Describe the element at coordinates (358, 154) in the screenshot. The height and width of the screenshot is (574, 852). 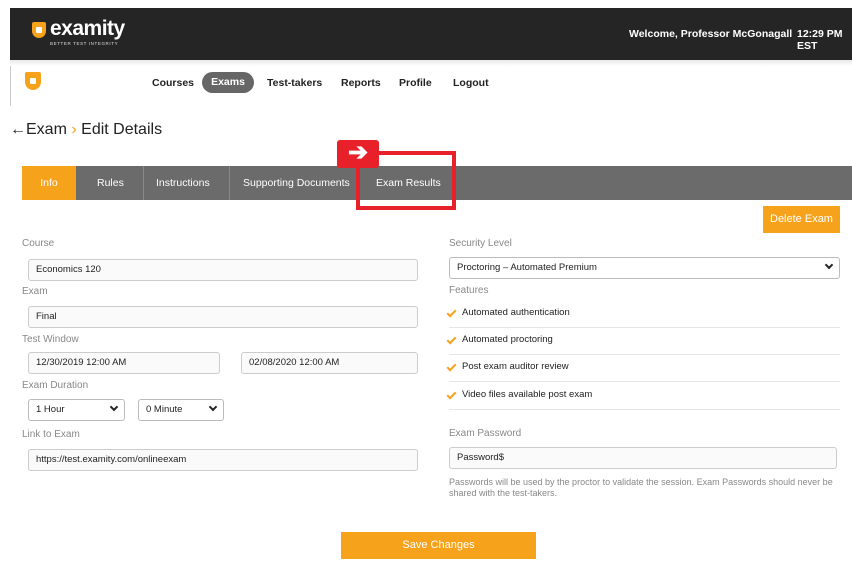
I see `right-arrow-icon: ➔` at that location.